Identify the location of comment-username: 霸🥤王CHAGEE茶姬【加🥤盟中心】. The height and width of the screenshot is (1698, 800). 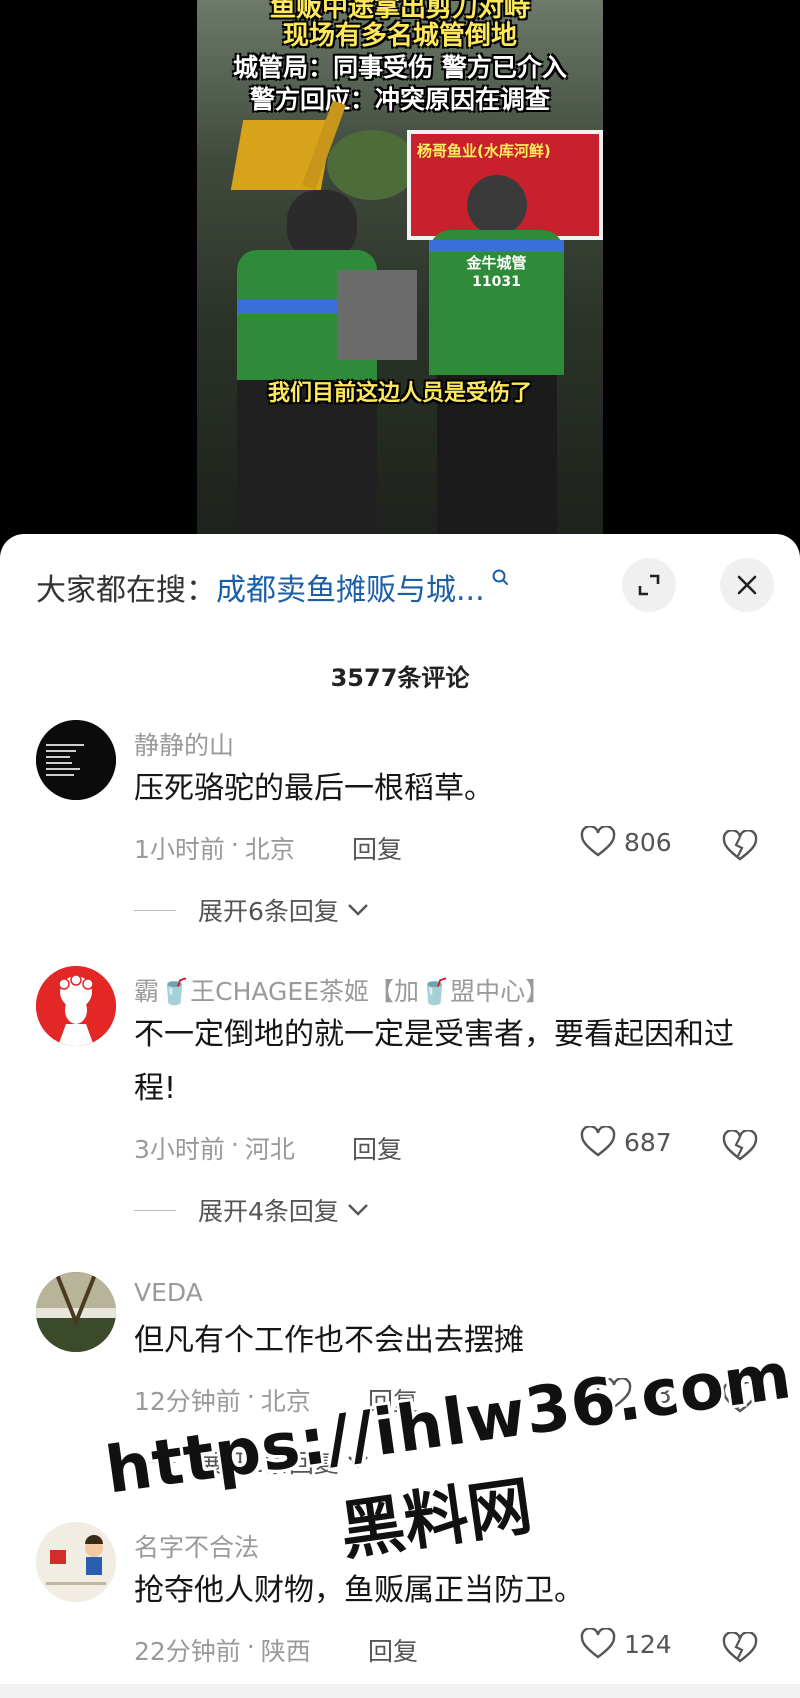
(342, 990).